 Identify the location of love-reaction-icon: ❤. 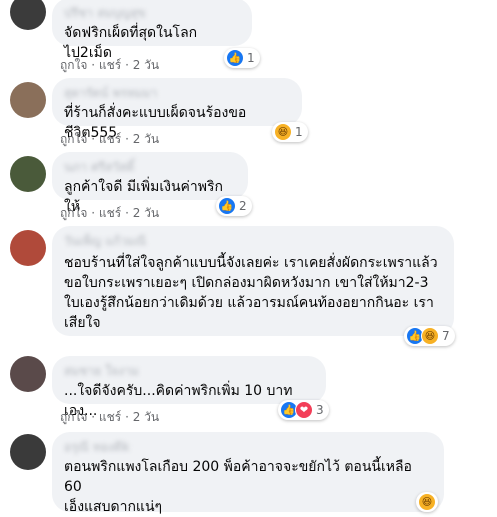
(304, 410).